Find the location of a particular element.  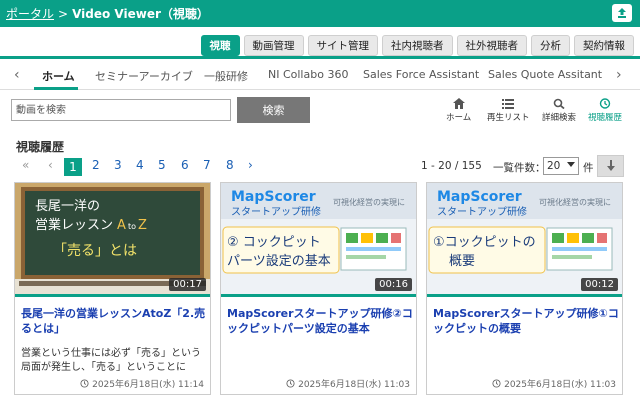

portal-link: ポータル is located at coordinates (30, 13).